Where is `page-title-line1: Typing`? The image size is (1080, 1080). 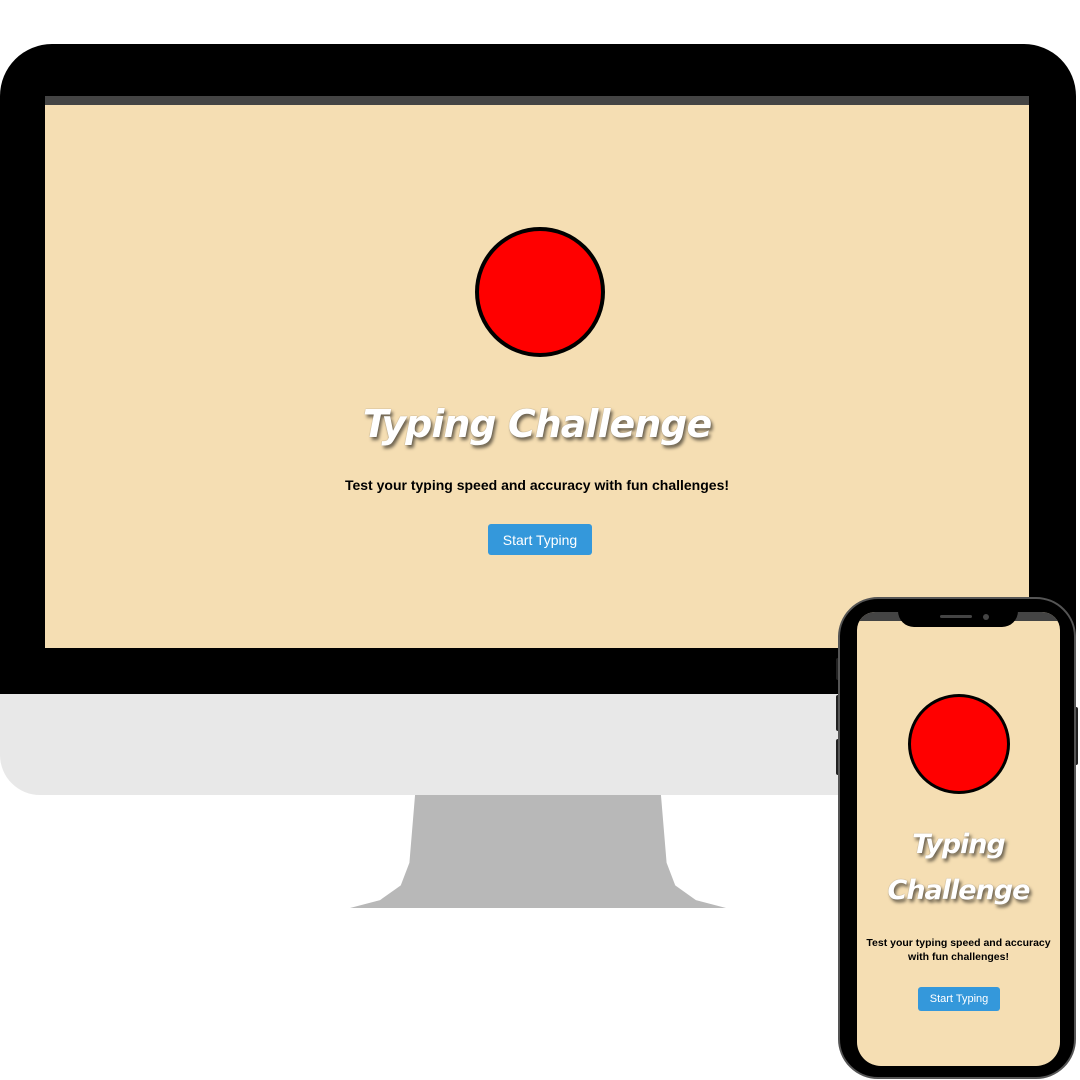 page-title-line1: Typing is located at coordinates (959, 844).